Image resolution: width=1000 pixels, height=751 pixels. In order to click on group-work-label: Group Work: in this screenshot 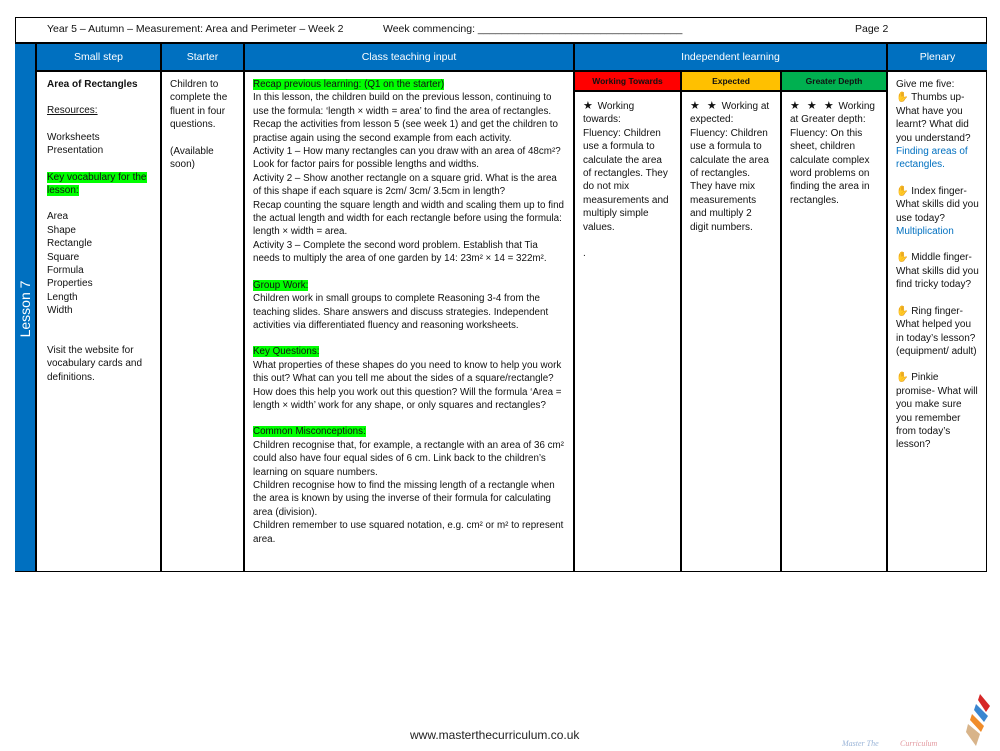, I will do `click(281, 285)`.